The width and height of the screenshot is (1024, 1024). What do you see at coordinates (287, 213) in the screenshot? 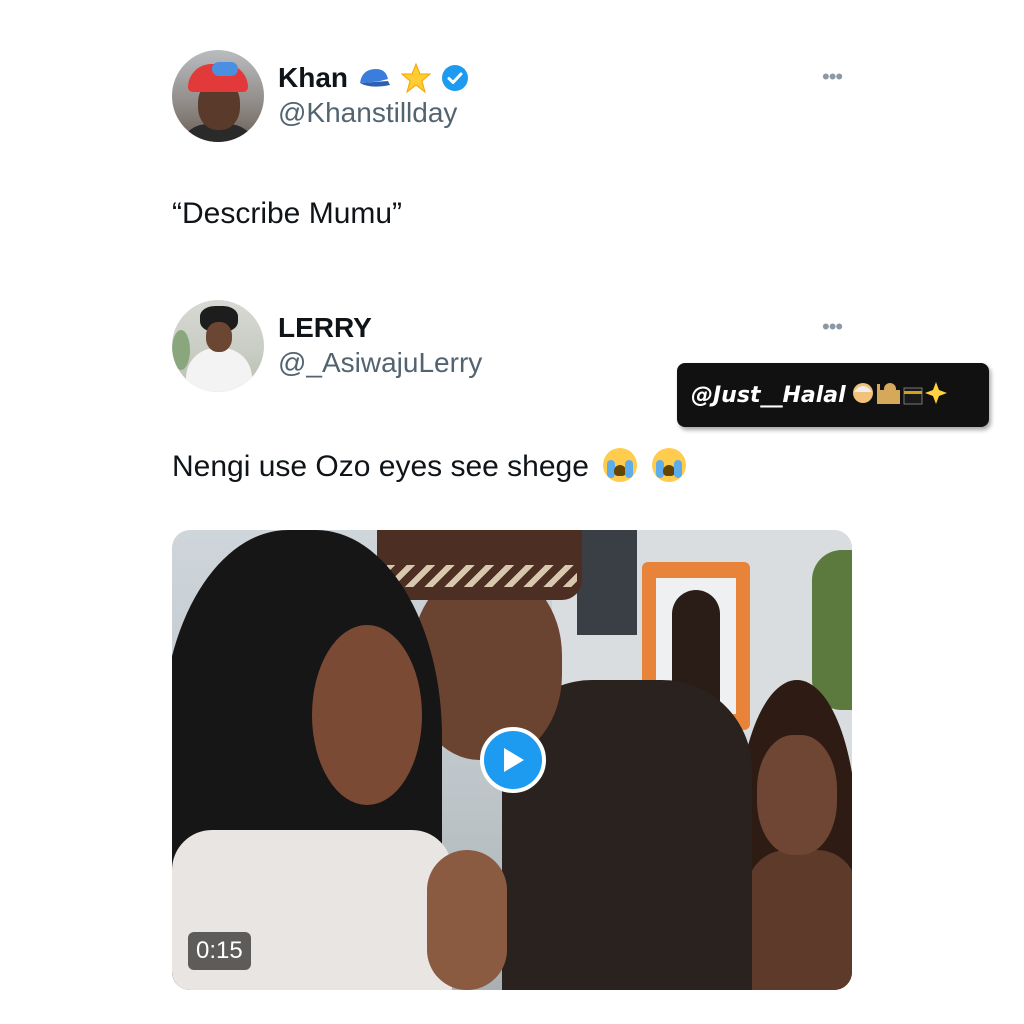
I see `tweet-text: “Describe Mumu”` at bounding box center [287, 213].